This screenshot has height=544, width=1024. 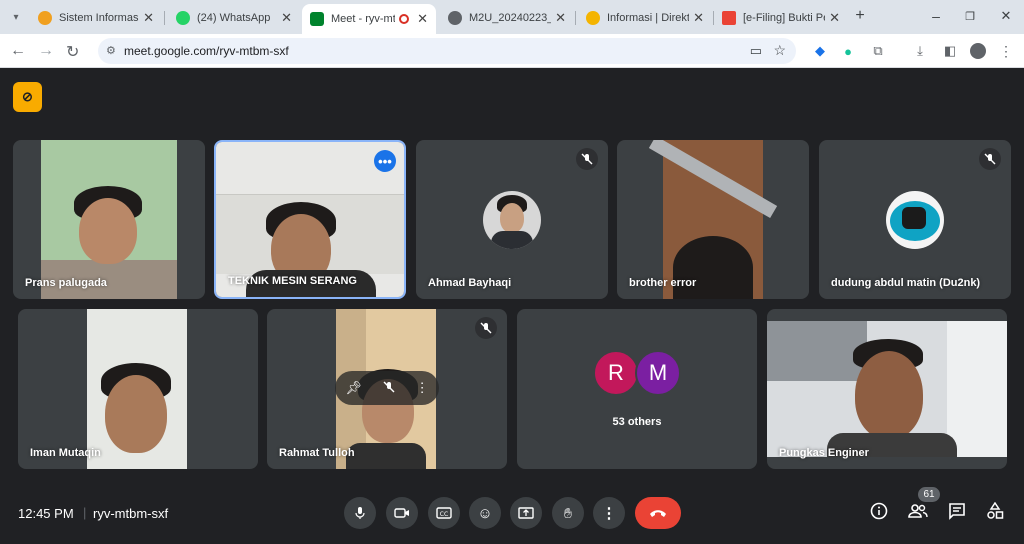 I want to click on participant-tile: Prans palugada, so click(x=109, y=219).